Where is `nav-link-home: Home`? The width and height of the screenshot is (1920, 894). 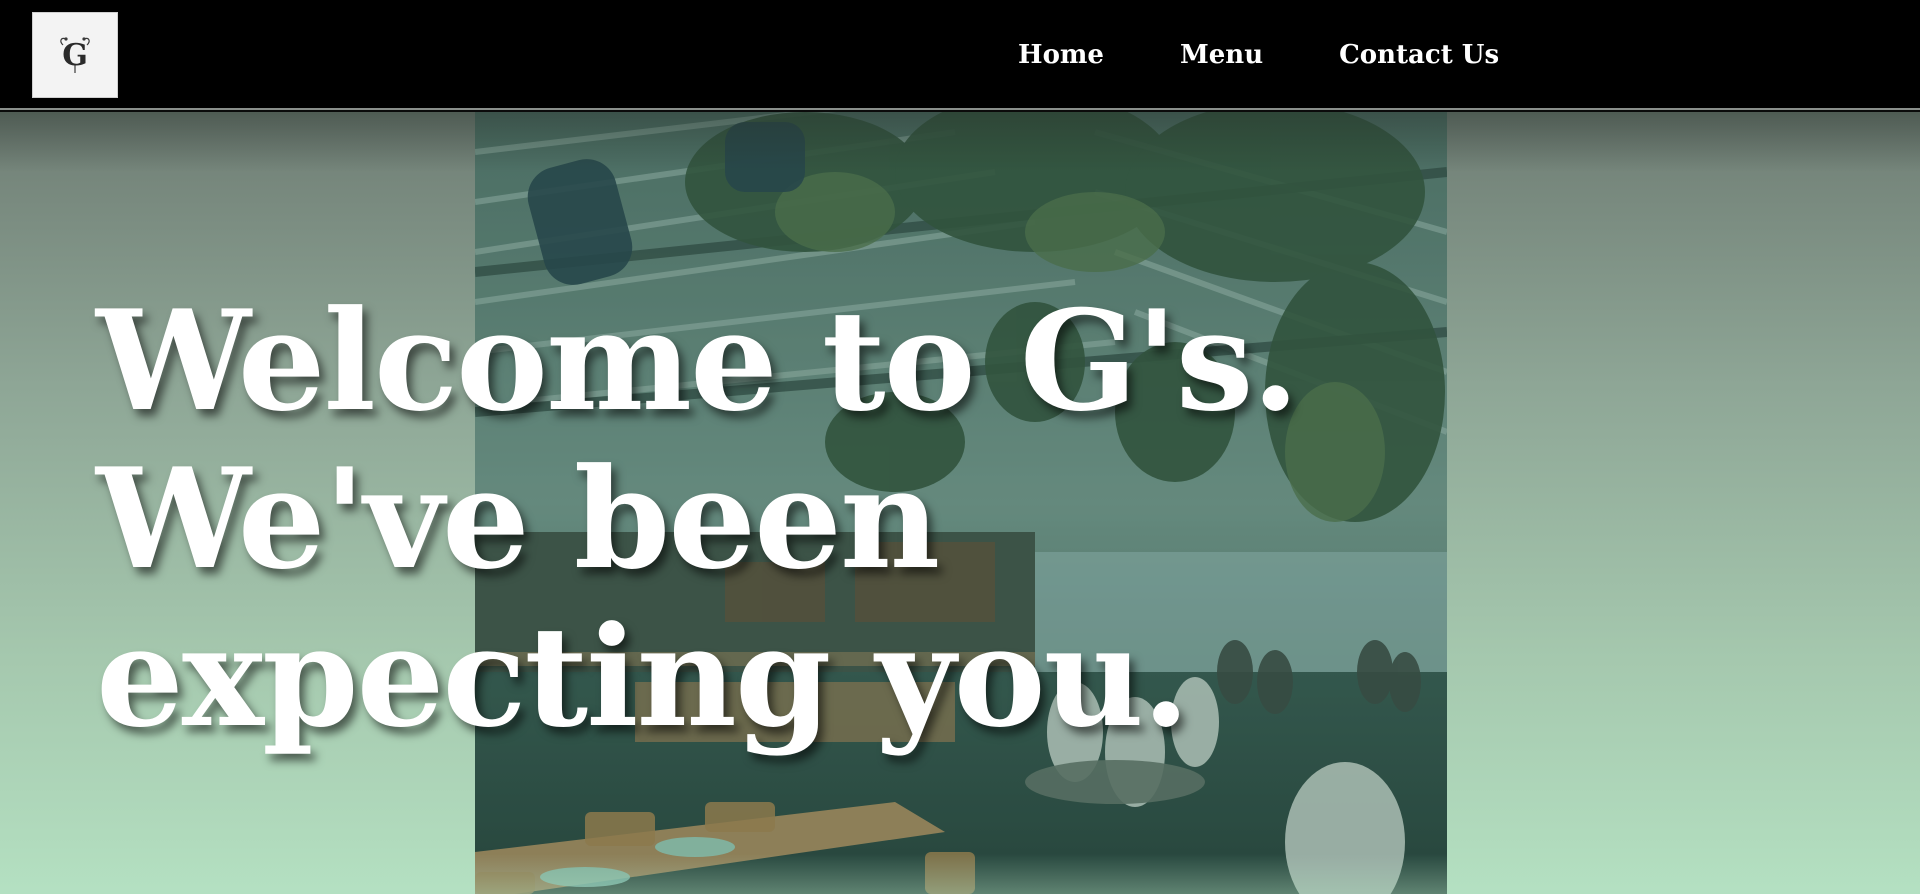
nav-link-home: Home is located at coordinates (1061, 55).